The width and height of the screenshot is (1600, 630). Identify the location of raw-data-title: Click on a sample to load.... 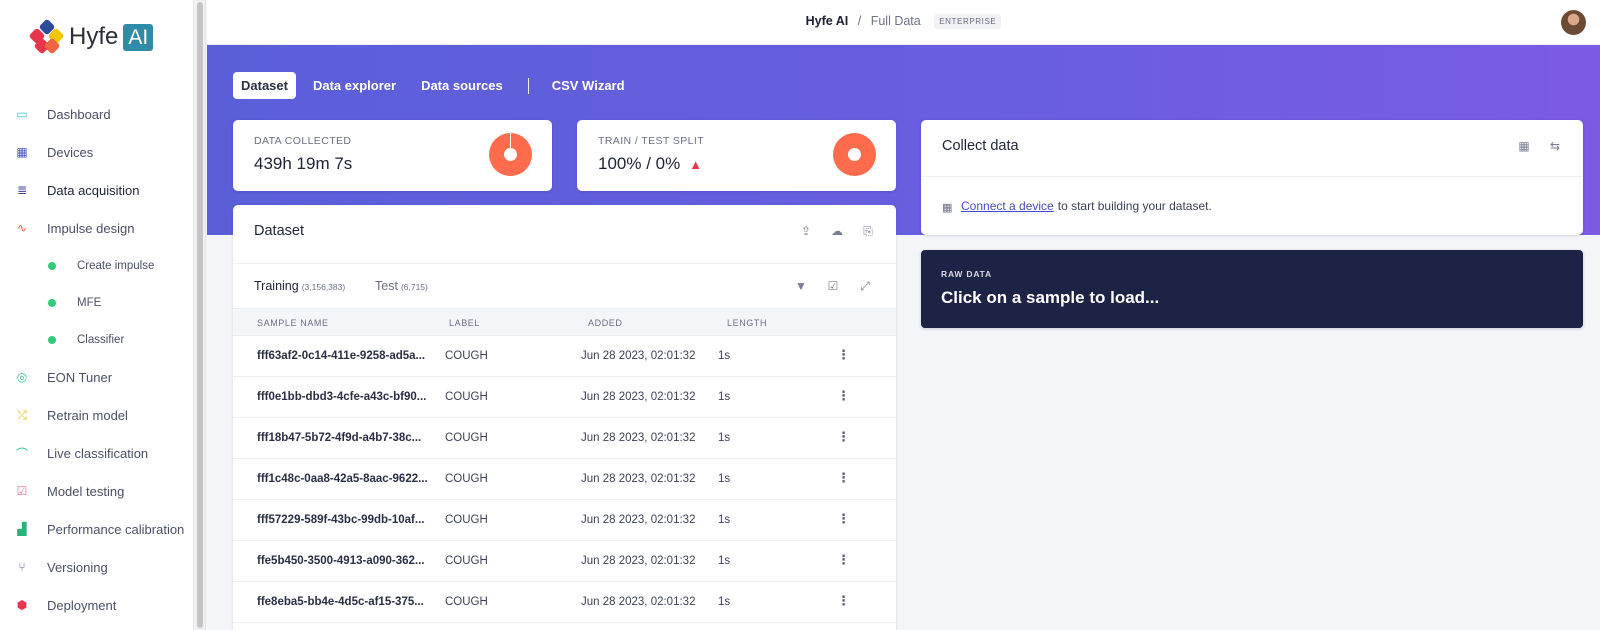
(1050, 297).